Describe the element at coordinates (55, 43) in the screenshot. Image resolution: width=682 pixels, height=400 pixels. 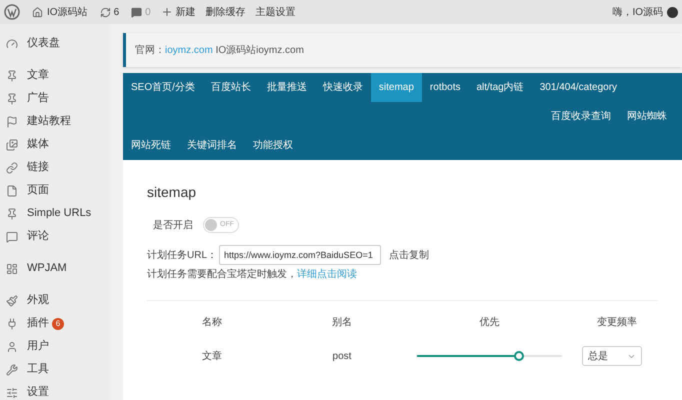
I see `sidebar-item: 仪表盘` at that location.